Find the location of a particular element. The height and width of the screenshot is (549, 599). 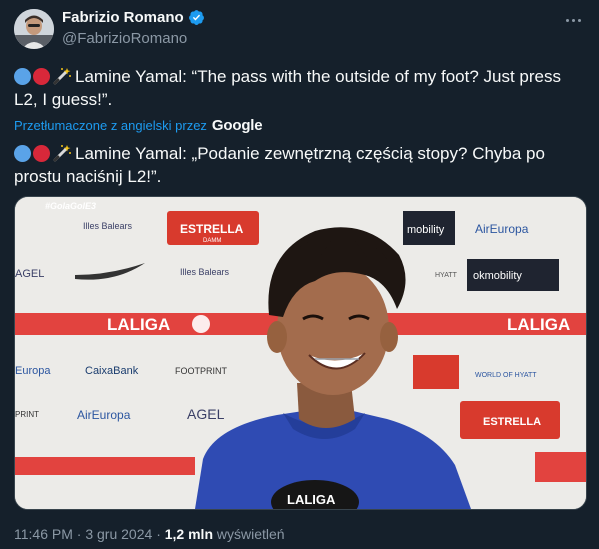

europa-left: Europa is located at coordinates (33, 371).